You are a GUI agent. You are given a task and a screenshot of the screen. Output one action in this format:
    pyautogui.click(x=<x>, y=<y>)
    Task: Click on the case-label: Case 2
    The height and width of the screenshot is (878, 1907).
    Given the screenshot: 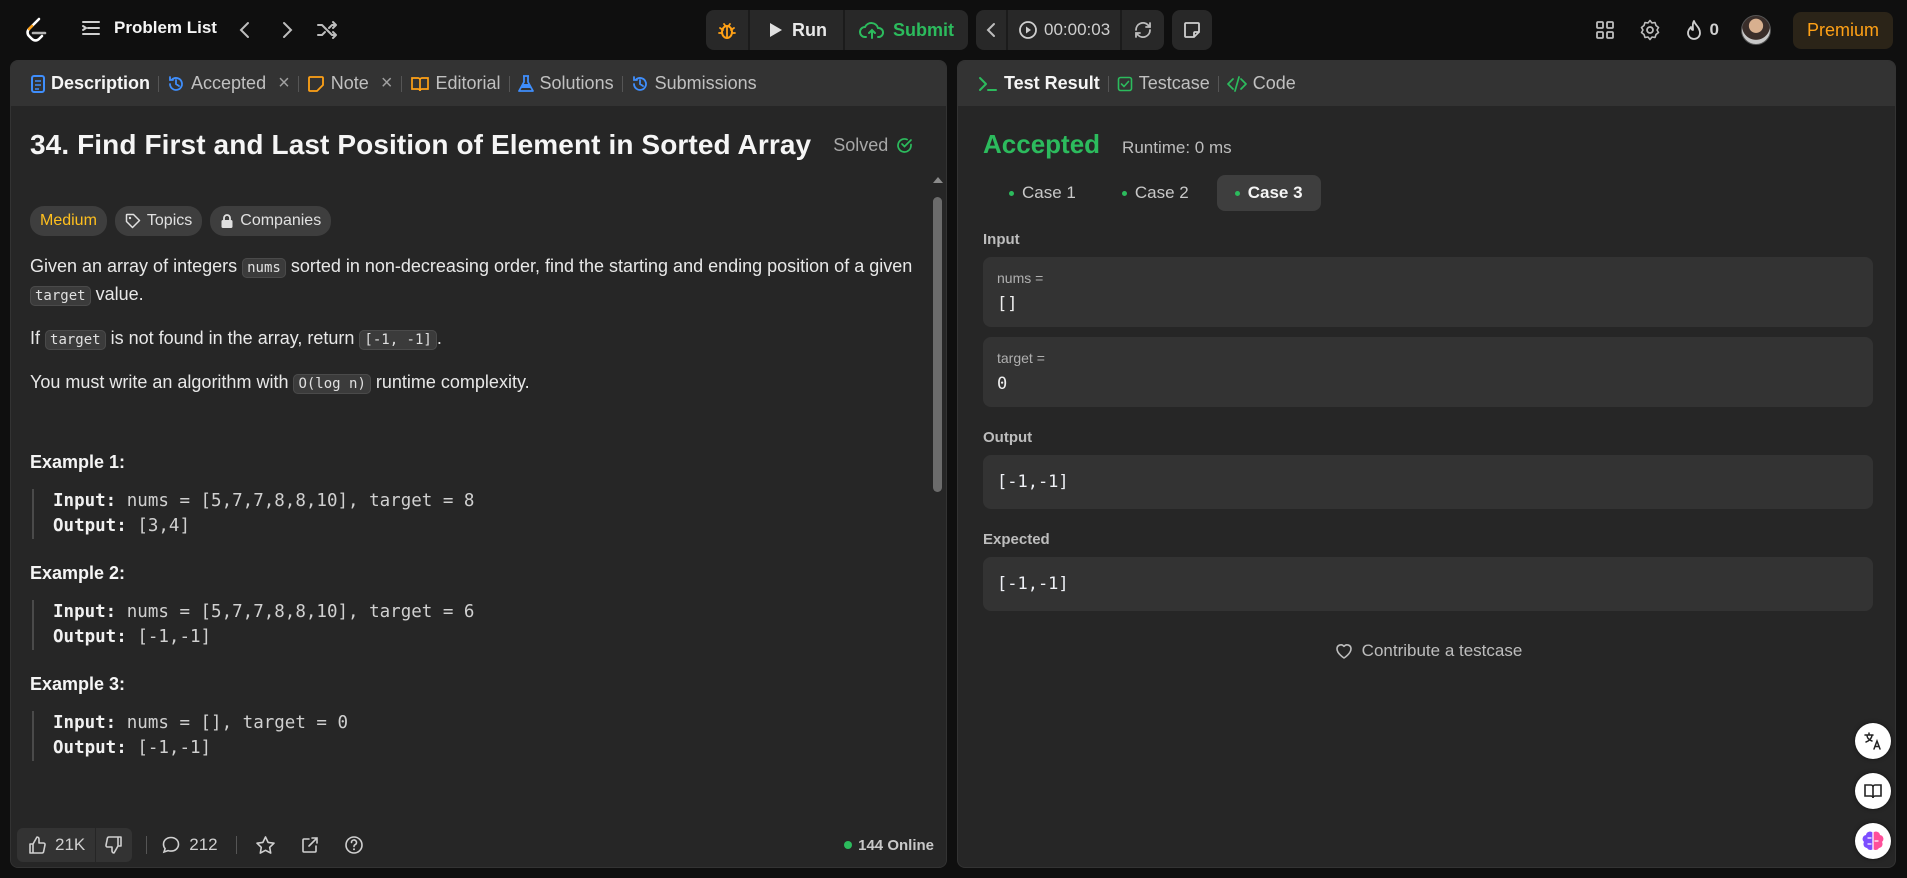 What is the action you would take?
    pyautogui.click(x=1161, y=192)
    